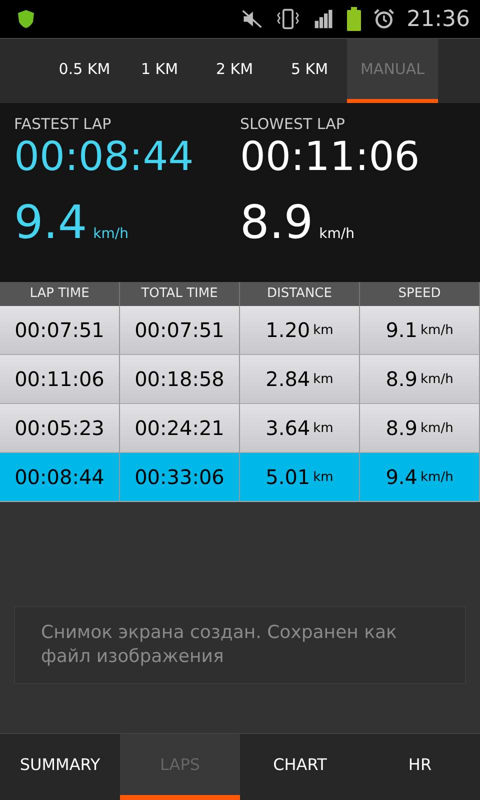 The height and width of the screenshot is (800, 480). What do you see at coordinates (300, 767) in the screenshot?
I see `bottom-tab: CHART` at bounding box center [300, 767].